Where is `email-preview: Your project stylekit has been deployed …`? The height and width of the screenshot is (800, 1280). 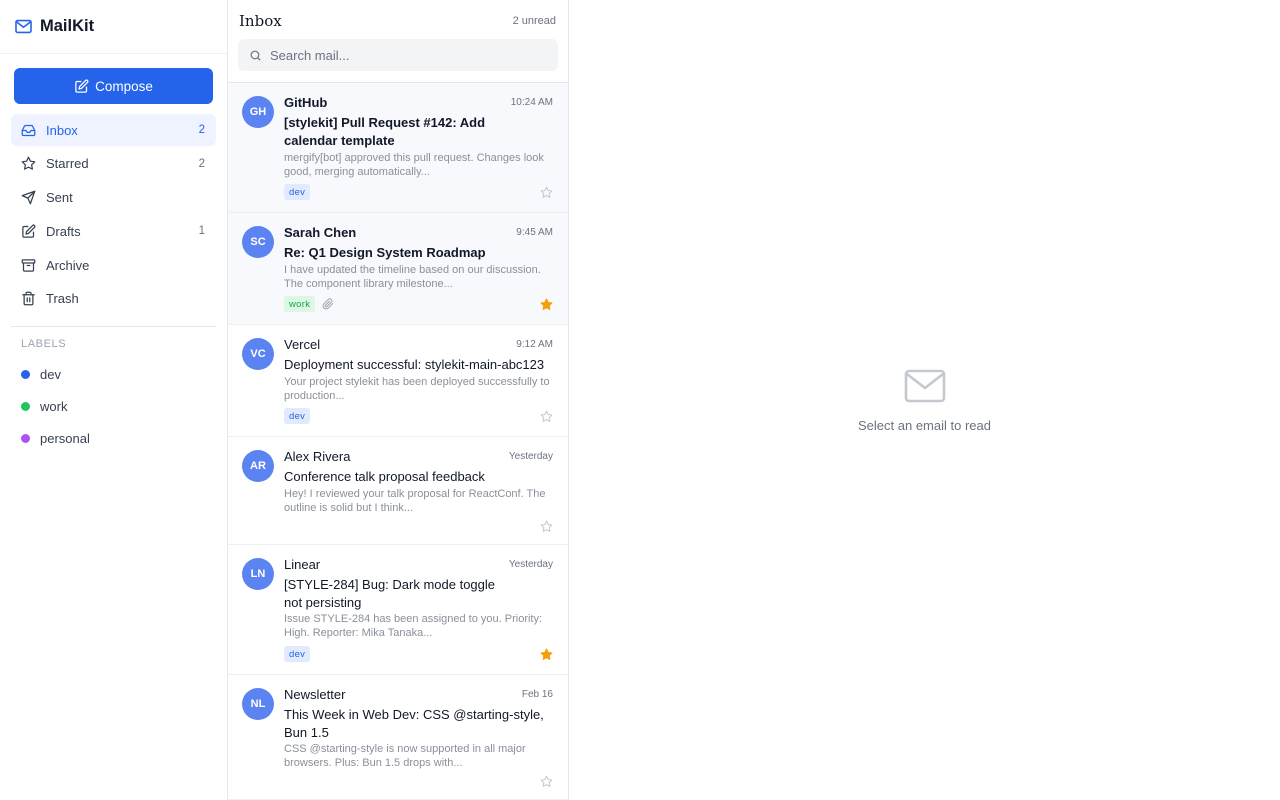
email-preview: Your project stylekit has been deployed … is located at coordinates (417, 389).